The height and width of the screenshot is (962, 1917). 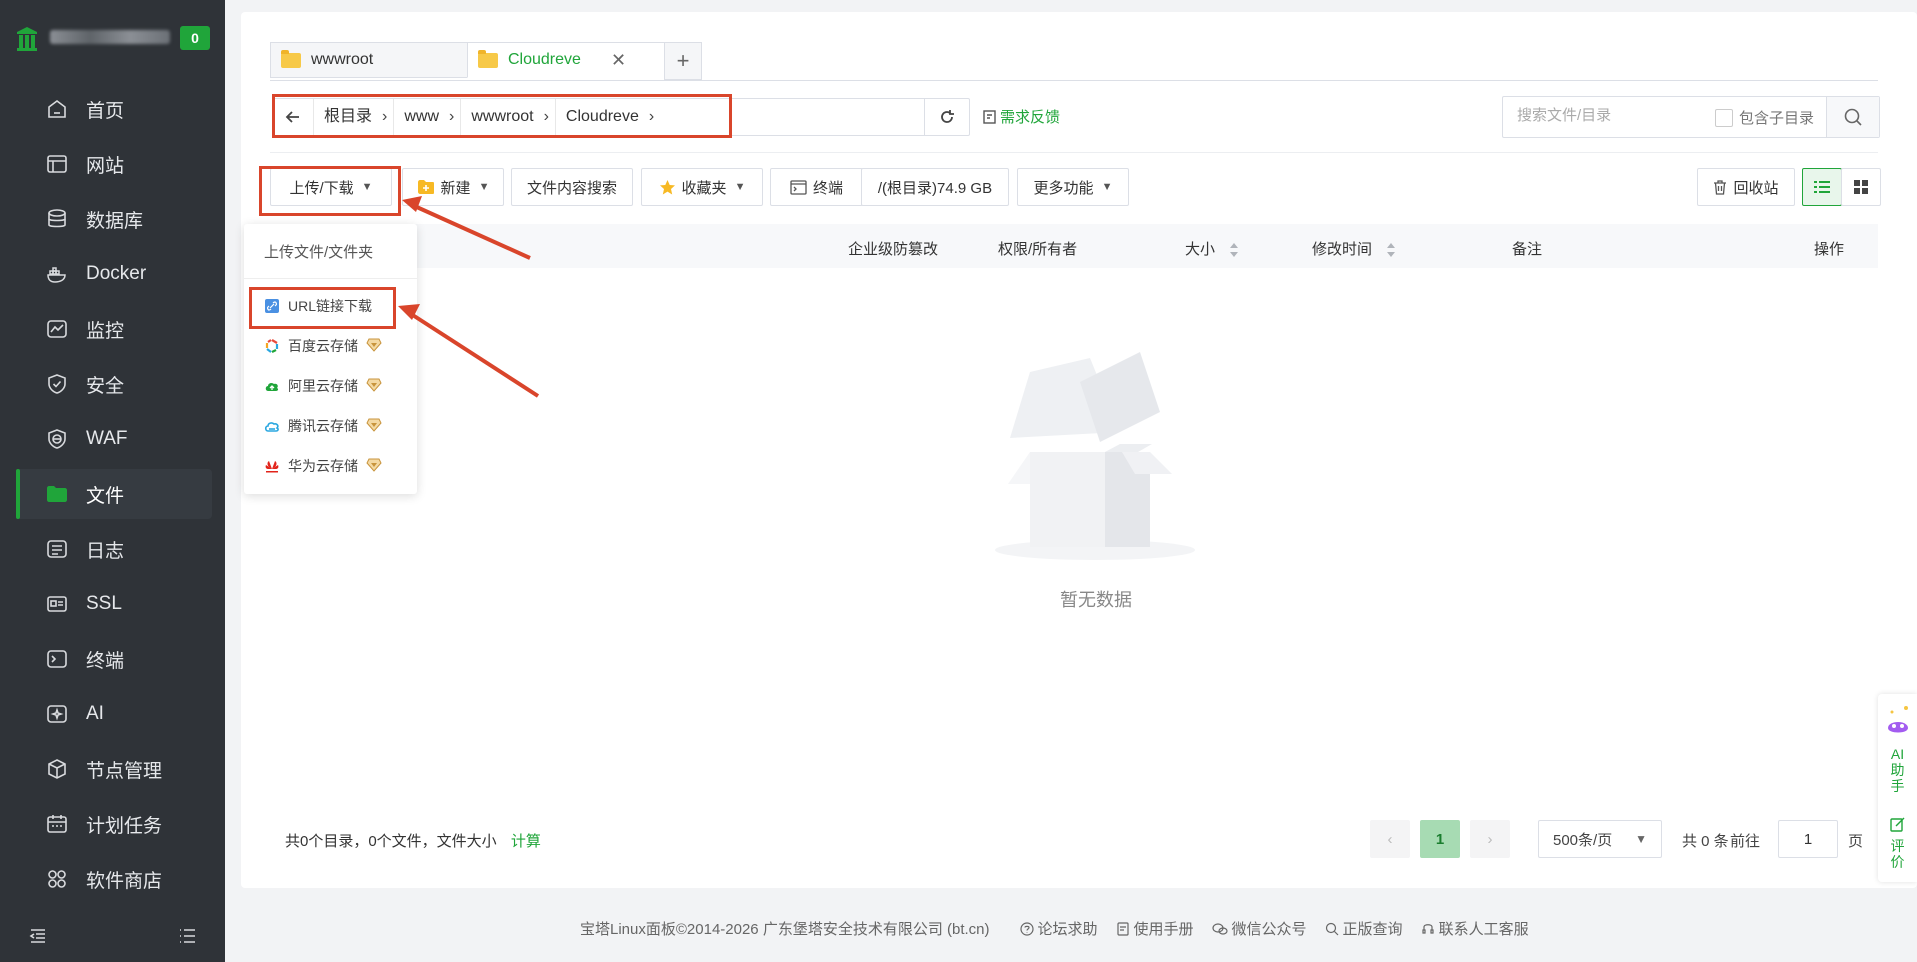 What do you see at coordinates (1897, 788) in the screenshot?
I see `ai-assistant-float: AI 助 手 评 价` at bounding box center [1897, 788].